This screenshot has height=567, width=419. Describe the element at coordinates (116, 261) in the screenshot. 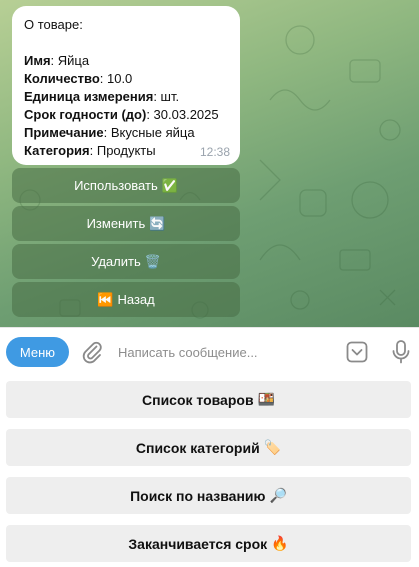

I see `delete-button-label: Удалить` at that location.